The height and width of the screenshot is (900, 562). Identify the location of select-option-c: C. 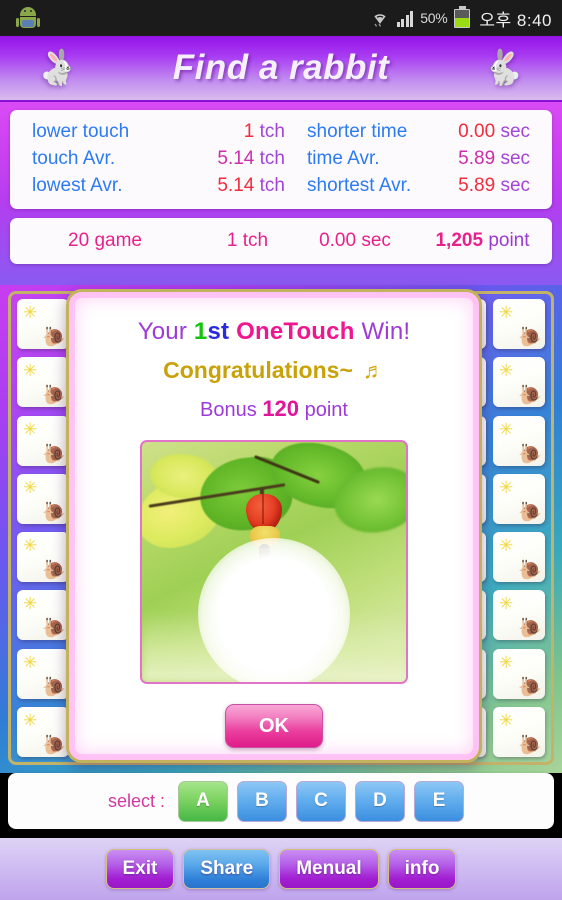
(321, 801).